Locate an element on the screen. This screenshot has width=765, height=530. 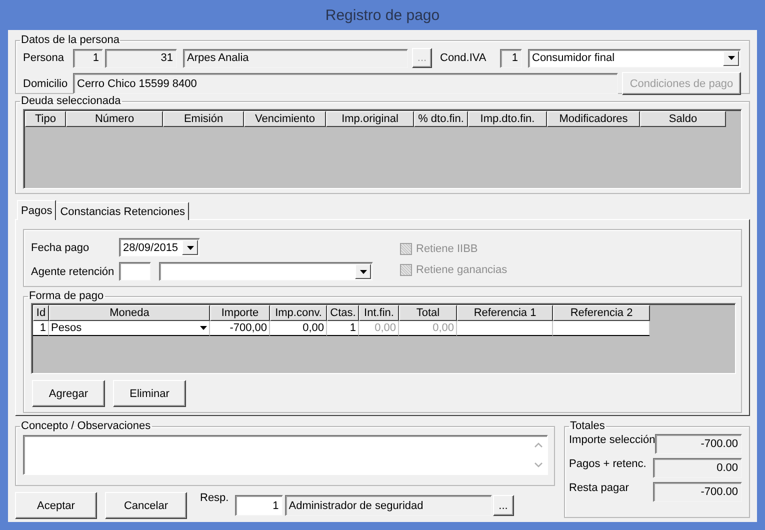
column-header: Emisión is located at coordinates (203, 119).